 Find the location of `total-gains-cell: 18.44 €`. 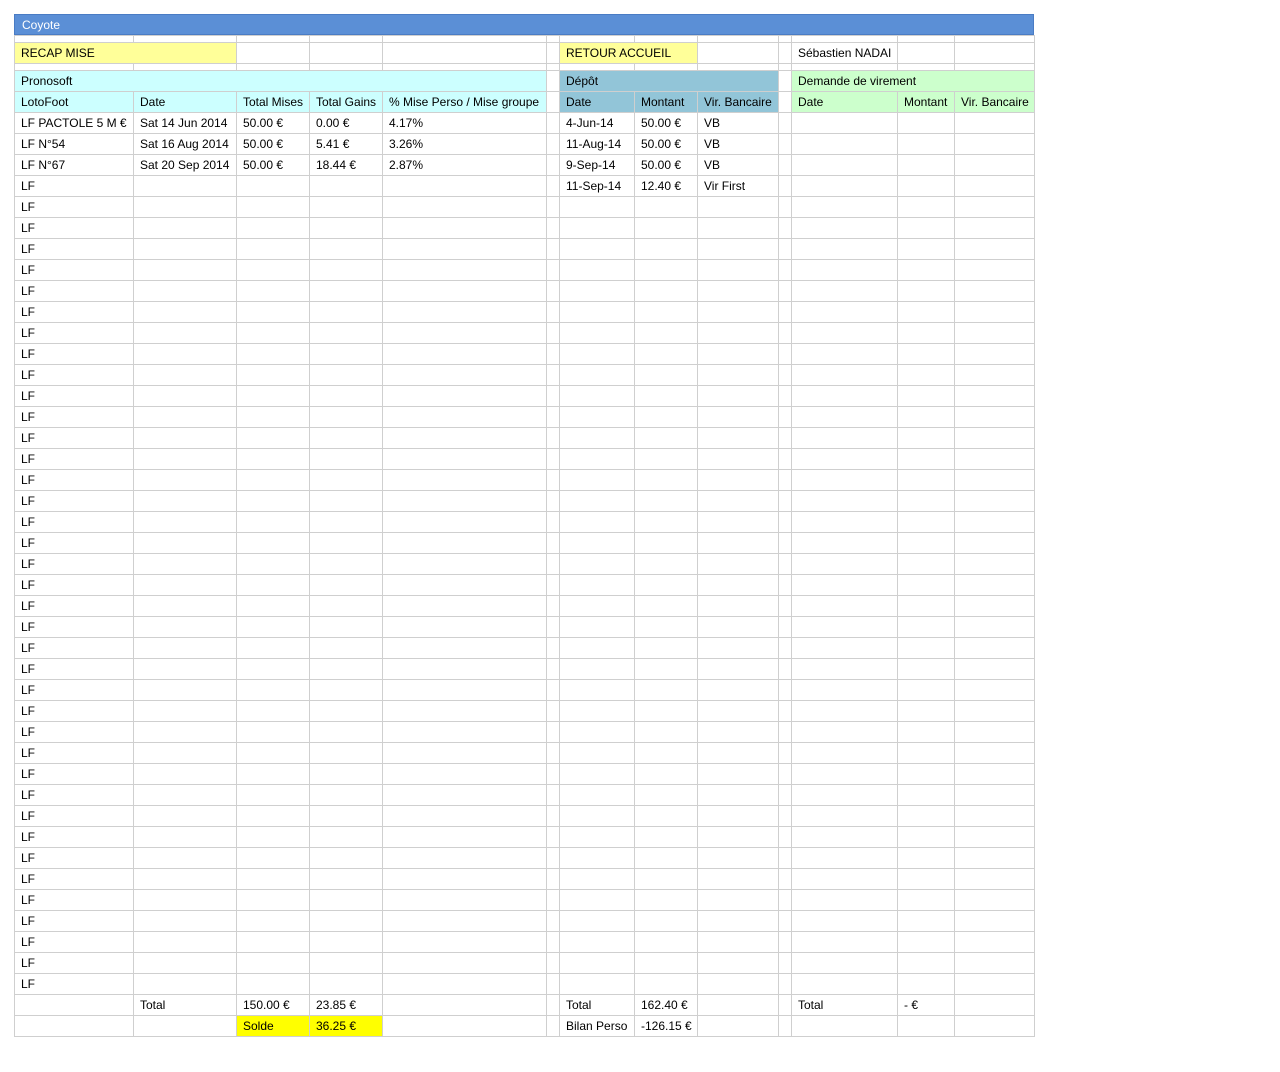

total-gains-cell: 18.44 € is located at coordinates (346, 165).